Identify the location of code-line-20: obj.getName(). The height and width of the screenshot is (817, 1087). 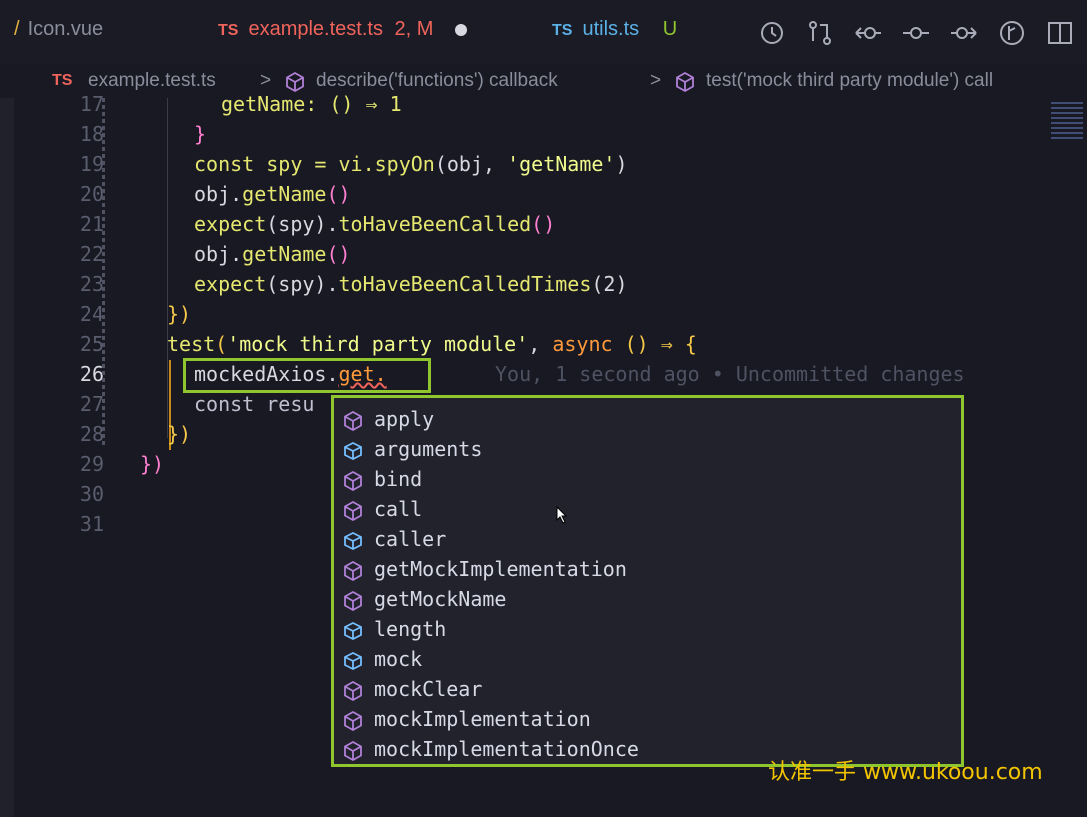
(272, 194).